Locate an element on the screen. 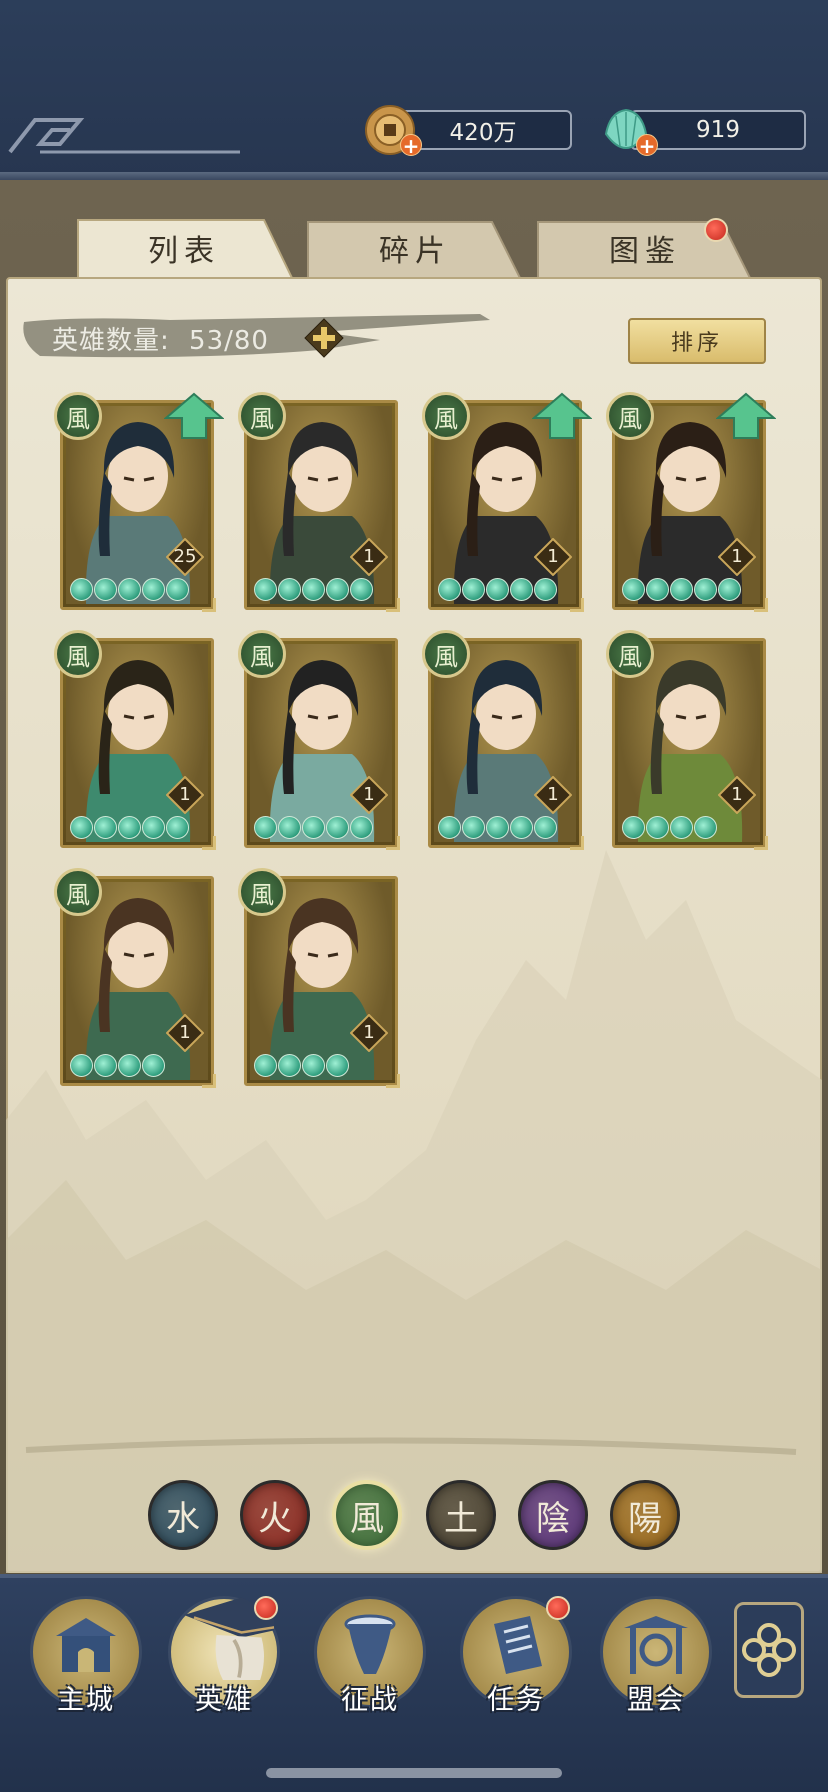  nav-label: 征战 is located at coordinates (370, 1700).